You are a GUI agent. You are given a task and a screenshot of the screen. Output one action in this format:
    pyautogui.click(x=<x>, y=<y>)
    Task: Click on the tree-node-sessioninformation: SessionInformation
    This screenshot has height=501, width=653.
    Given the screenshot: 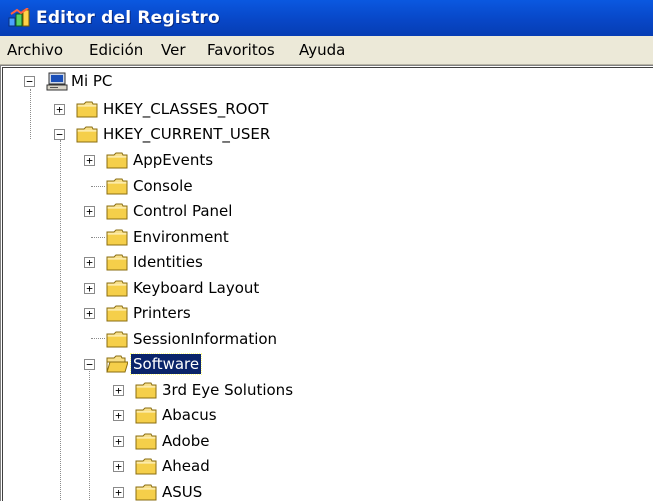 What is the action you would take?
    pyautogui.click(x=205, y=339)
    